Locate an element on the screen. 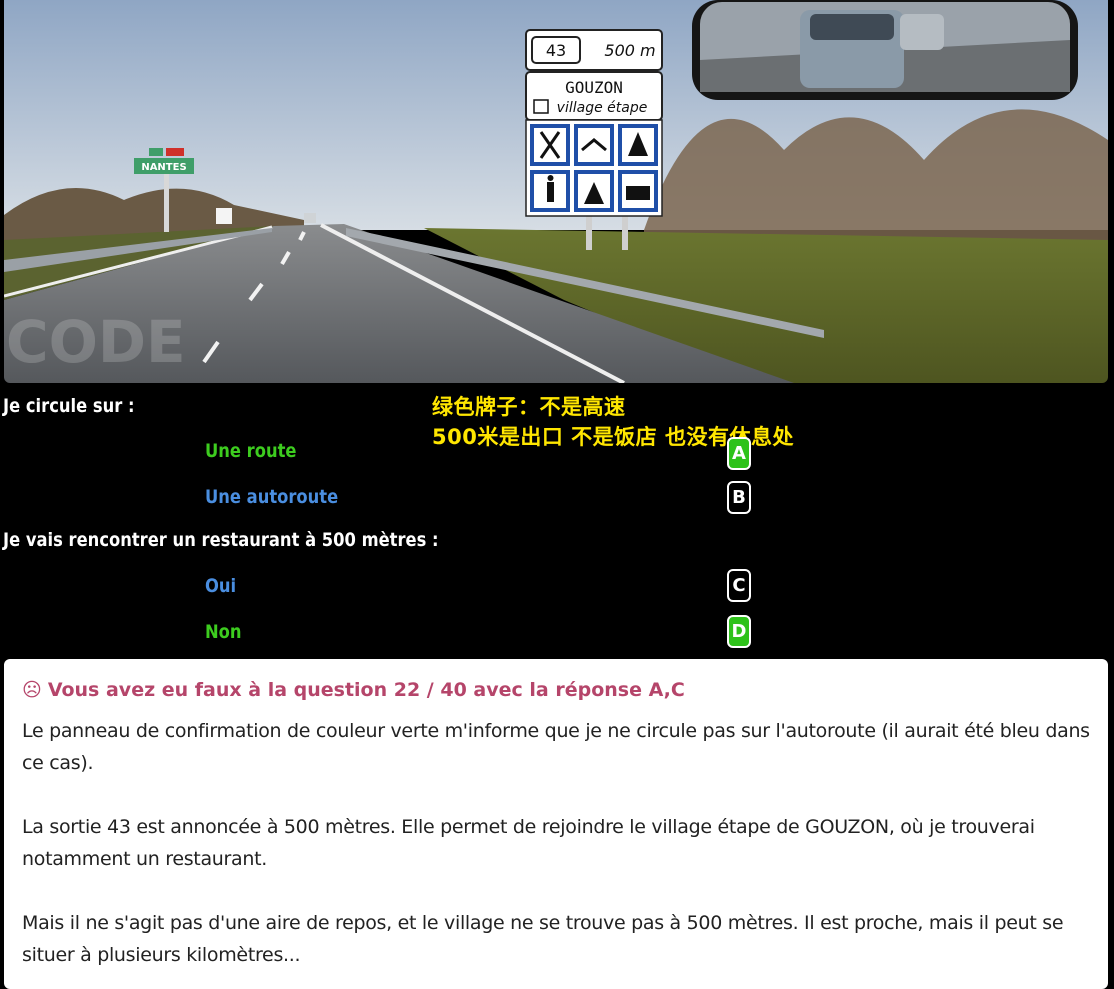 This screenshot has width=1114, height=989. watermark: CODE is located at coordinates (96, 342).